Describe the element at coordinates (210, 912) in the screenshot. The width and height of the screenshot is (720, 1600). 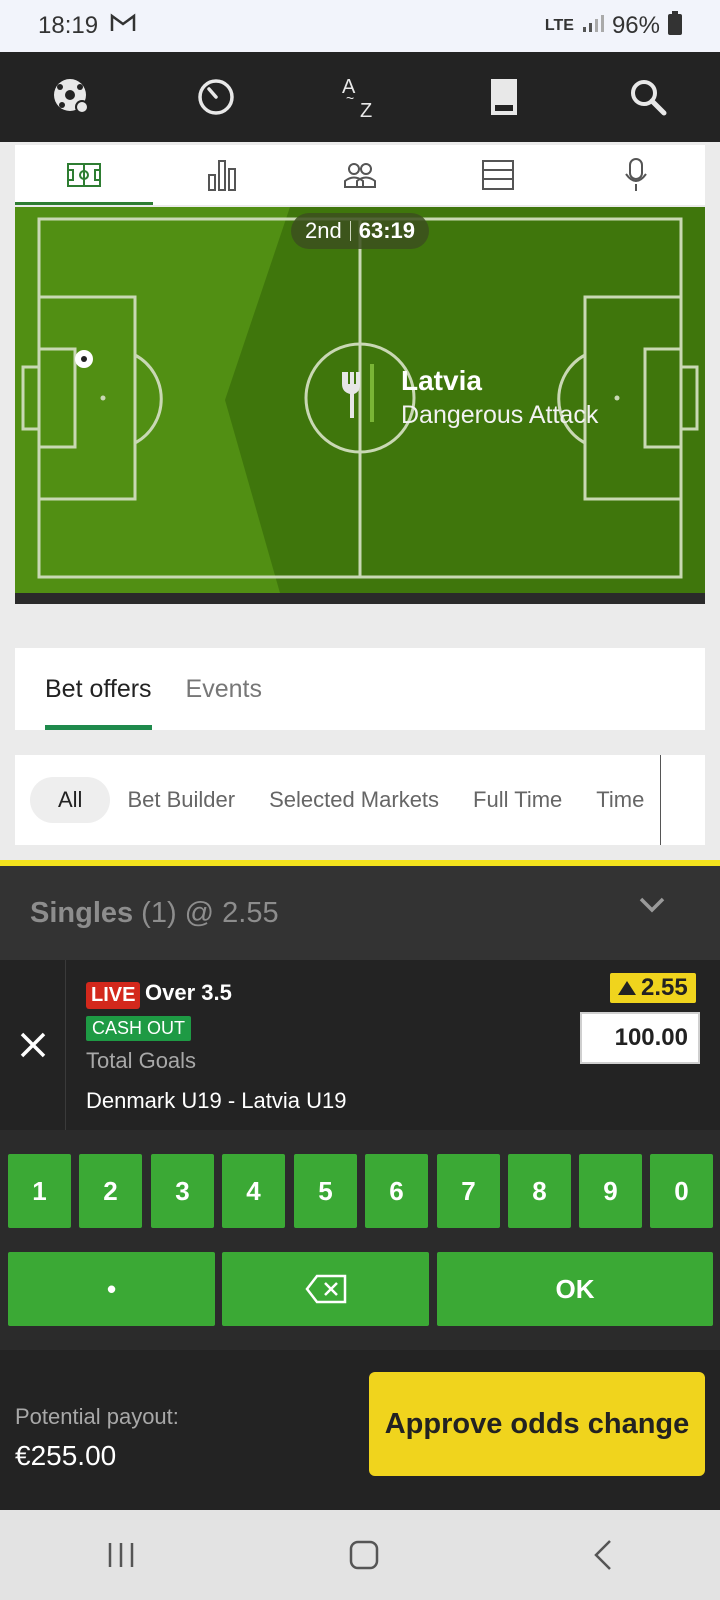
I see `betslip-summary: (1) @ 2.55` at that location.